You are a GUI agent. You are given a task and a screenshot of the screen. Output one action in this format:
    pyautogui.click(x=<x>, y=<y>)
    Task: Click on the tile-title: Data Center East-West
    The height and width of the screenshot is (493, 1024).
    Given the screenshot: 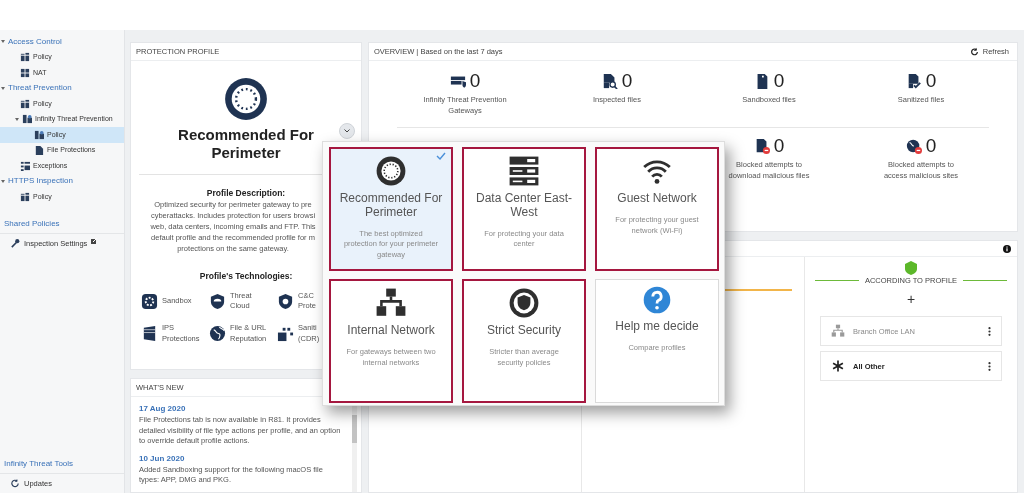 What is the action you would take?
    pyautogui.click(x=523, y=206)
    